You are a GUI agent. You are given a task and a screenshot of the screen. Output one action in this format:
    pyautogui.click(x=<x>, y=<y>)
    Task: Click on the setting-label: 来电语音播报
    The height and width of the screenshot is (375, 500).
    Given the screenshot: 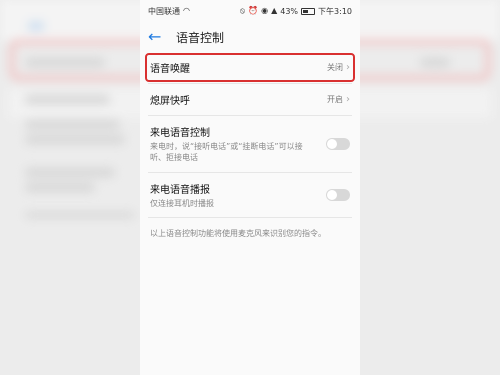 What is the action you would take?
    pyautogui.click(x=180, y=190)
    